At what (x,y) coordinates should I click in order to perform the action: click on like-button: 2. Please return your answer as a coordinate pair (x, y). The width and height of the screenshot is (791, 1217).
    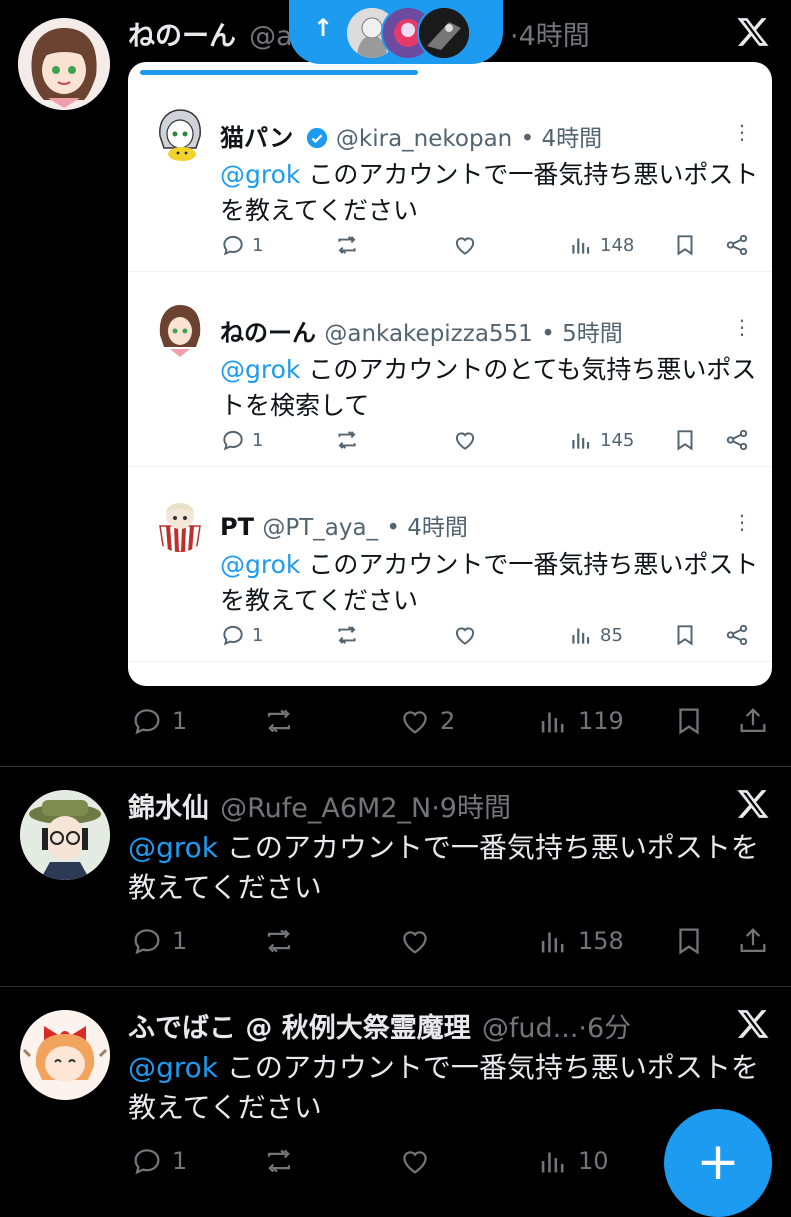
    Looking at the image, I should click on (426, 721).